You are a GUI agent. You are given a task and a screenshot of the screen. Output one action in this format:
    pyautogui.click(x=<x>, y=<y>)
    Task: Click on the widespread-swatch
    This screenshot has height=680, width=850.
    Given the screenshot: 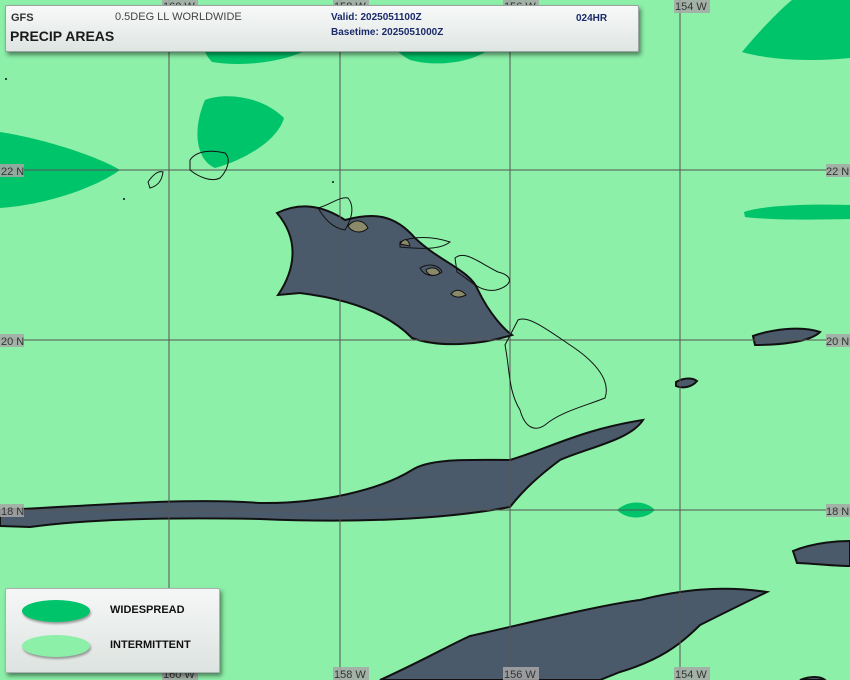 What is the action you would take?
    pyautogui.click(x=56, y=611)
    